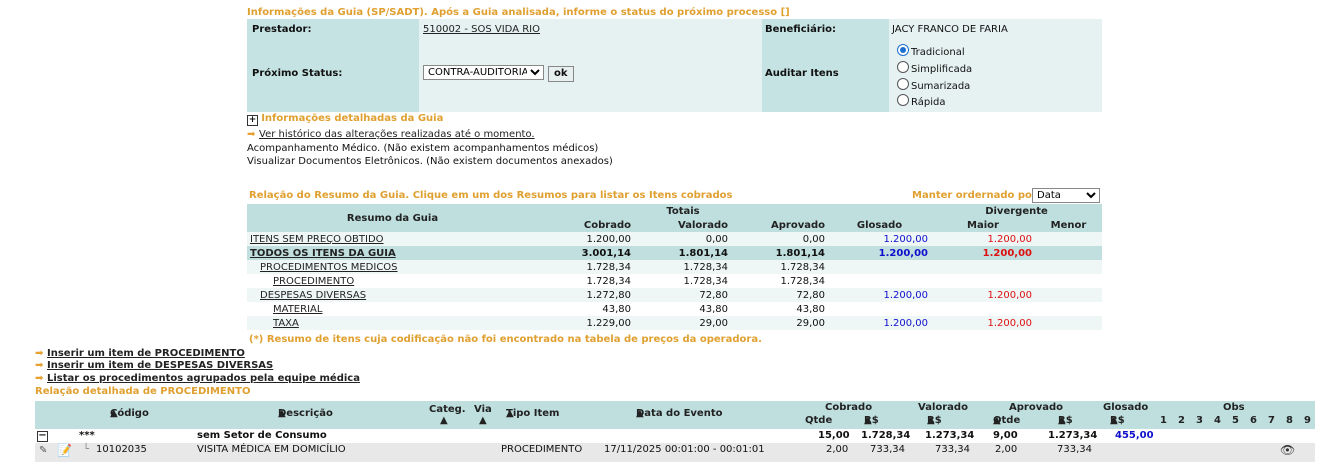 Image resolution: width=1324 pixels, height=462 pixels. What do you see at coordinates (43, 450) in the screenshot?
I see `pencil-icon: ✎` at bounding box center [43, 450].